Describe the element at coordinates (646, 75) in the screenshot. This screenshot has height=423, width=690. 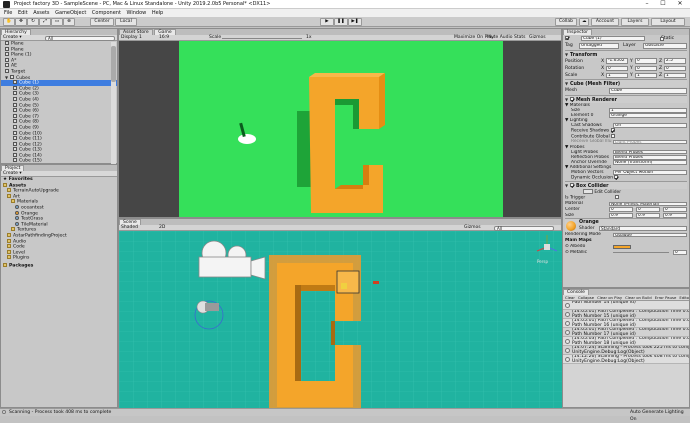
I see `scale-y-field: 1` at that location.